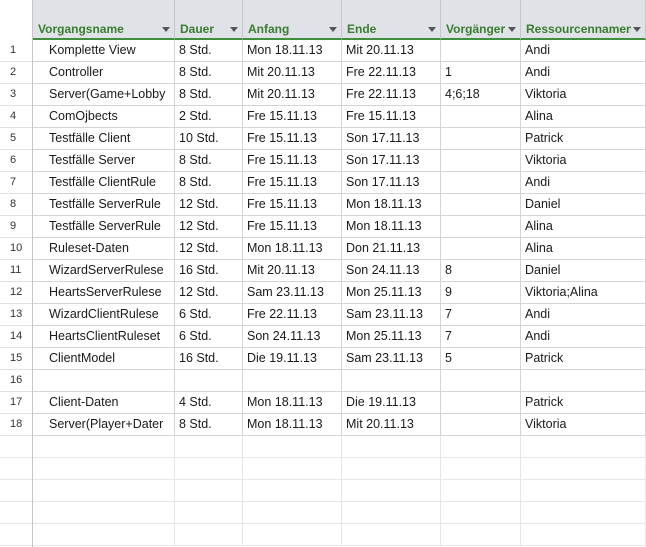 Image resolution: width=646 pixels, height=547 pixels. What do you see at coordinates (16, 205) in the screenshot?
I see `row-number: 8` at bounding box center [16, 205].